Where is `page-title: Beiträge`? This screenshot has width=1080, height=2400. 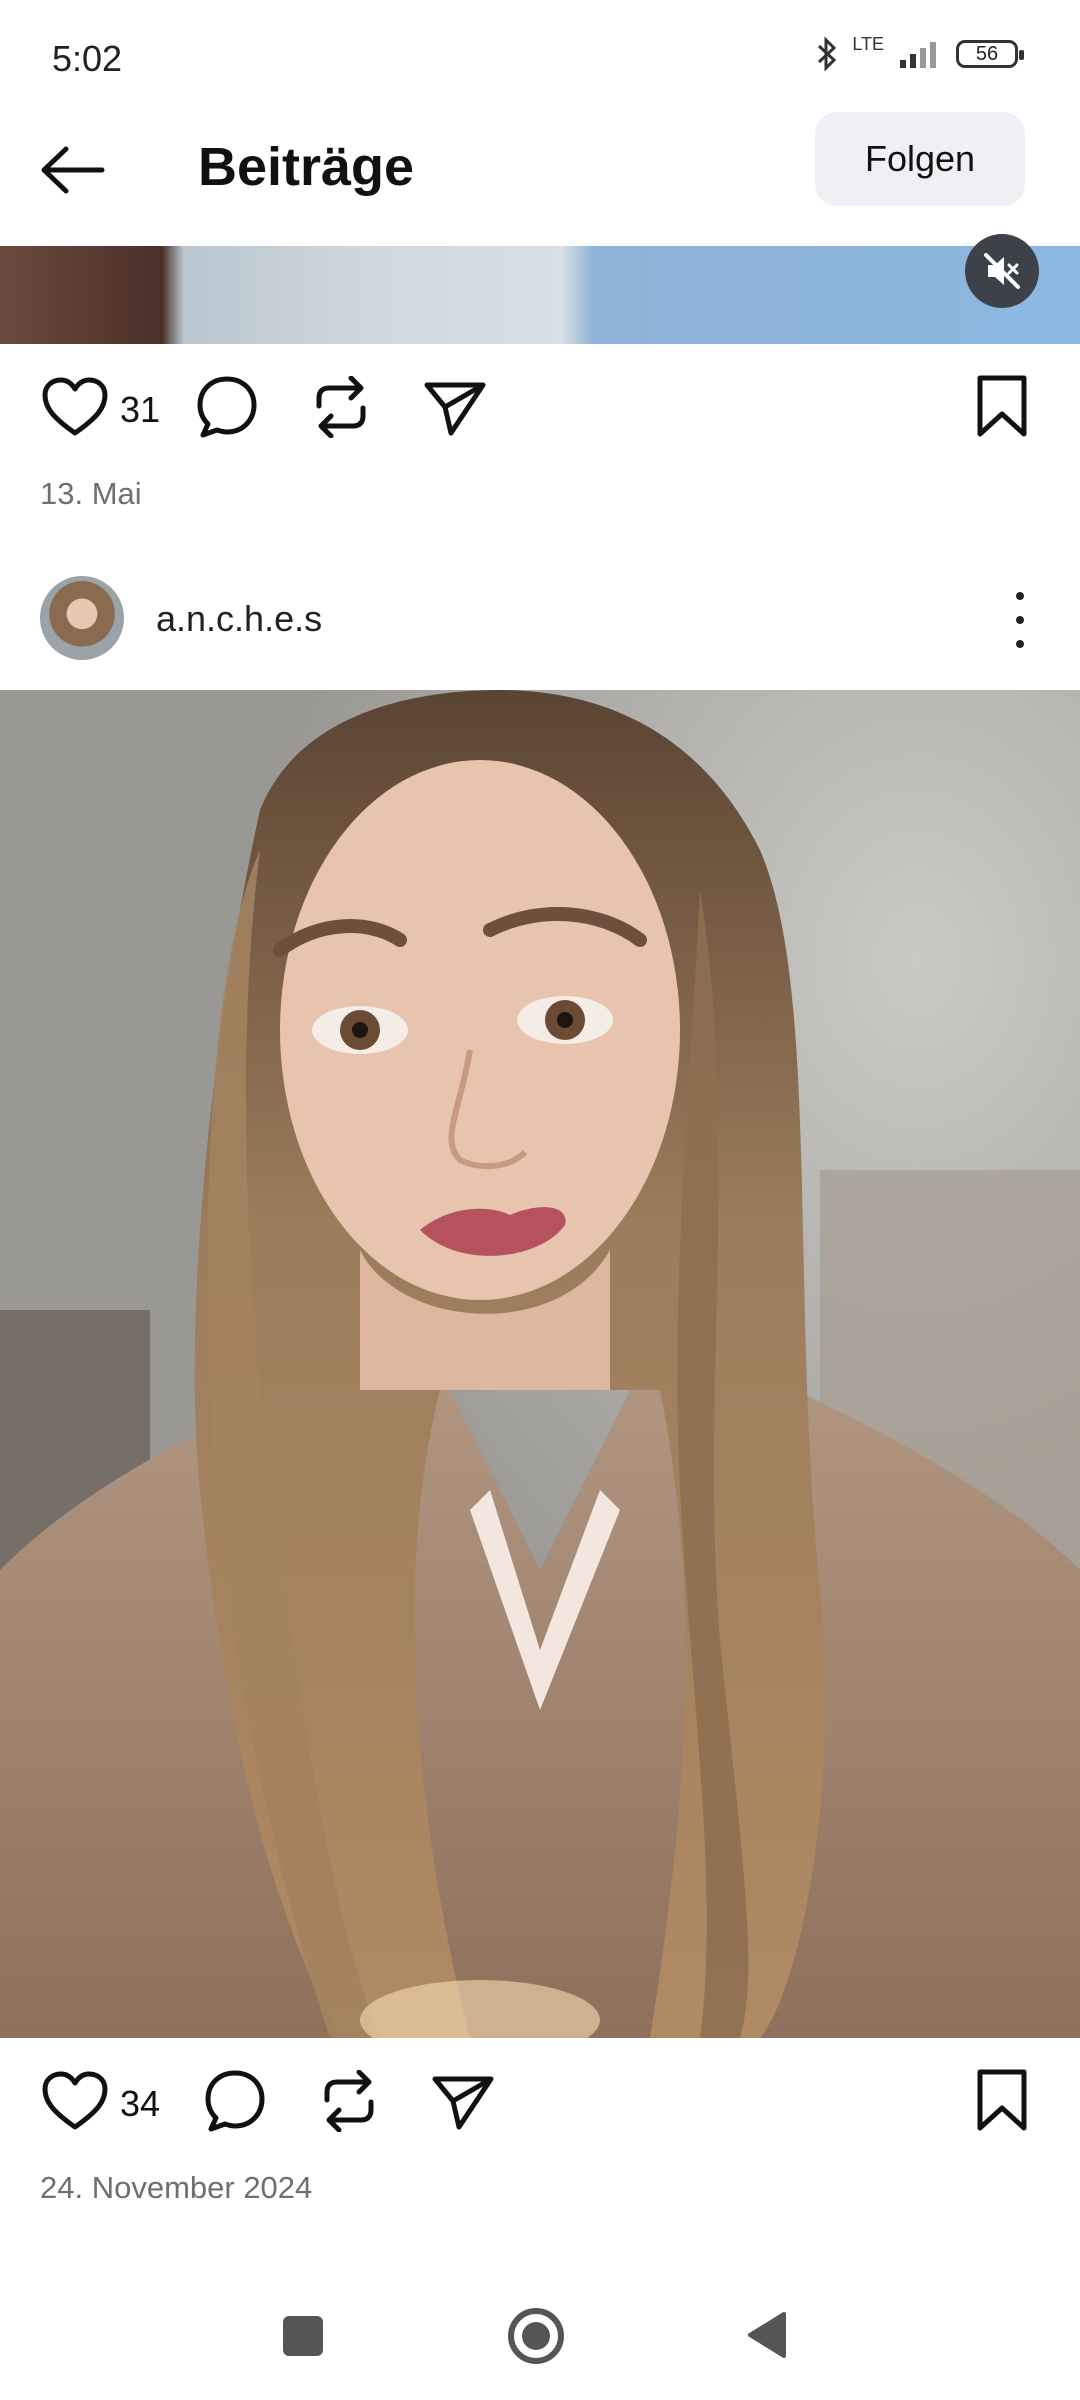 page-title: Beiträge is located at coordinates (306, 167).